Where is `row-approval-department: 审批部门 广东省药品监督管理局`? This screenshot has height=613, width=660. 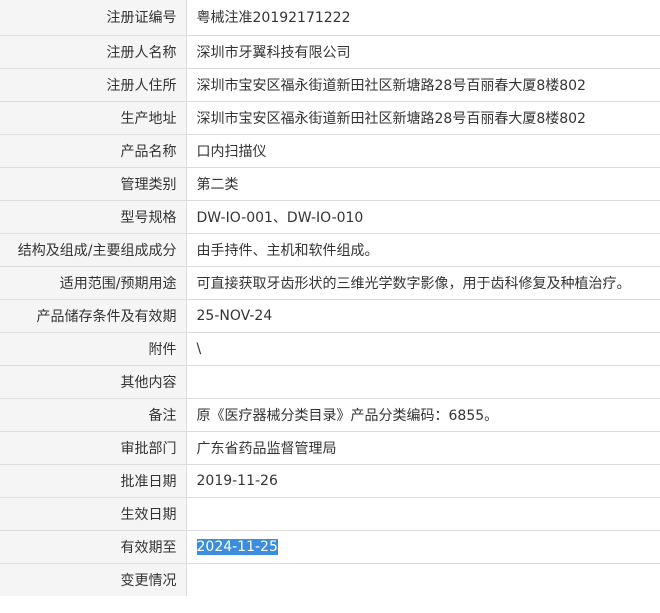
row-approval-department: 审批部门 广东省药品监督管理局 is located at coordinates (330, 448).